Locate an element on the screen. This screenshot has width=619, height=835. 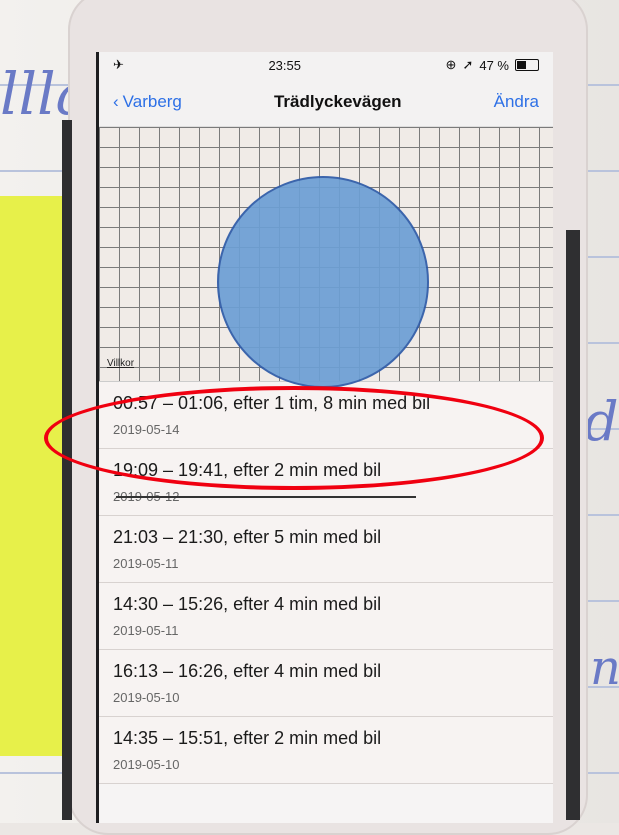
list-item-date: 2019-05-14 is located at coordinates (146, 429).